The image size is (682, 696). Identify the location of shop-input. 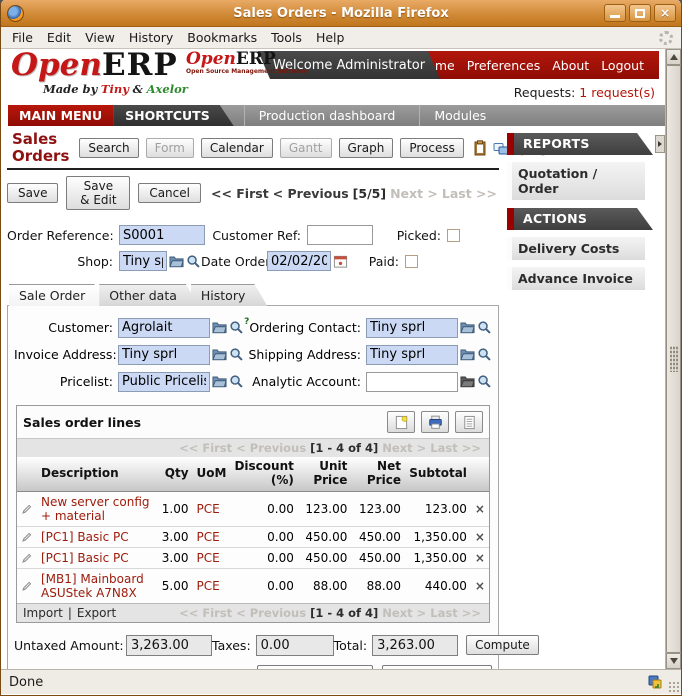
(143, 261).